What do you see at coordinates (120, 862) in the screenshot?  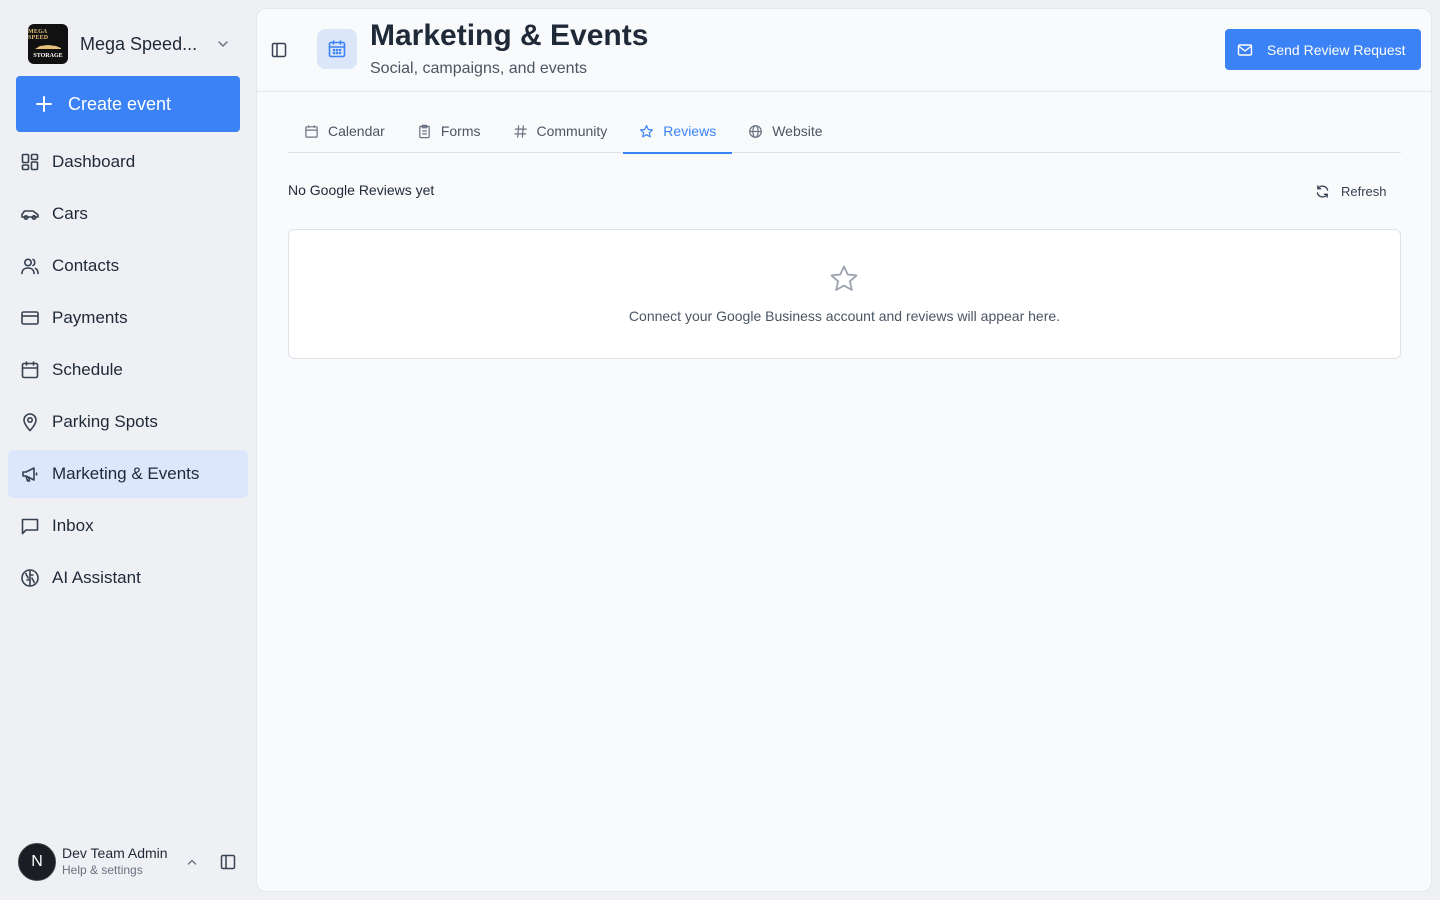 I see `user-info: Dev Team Admin Help & settings` at bounding box center [120, 862].